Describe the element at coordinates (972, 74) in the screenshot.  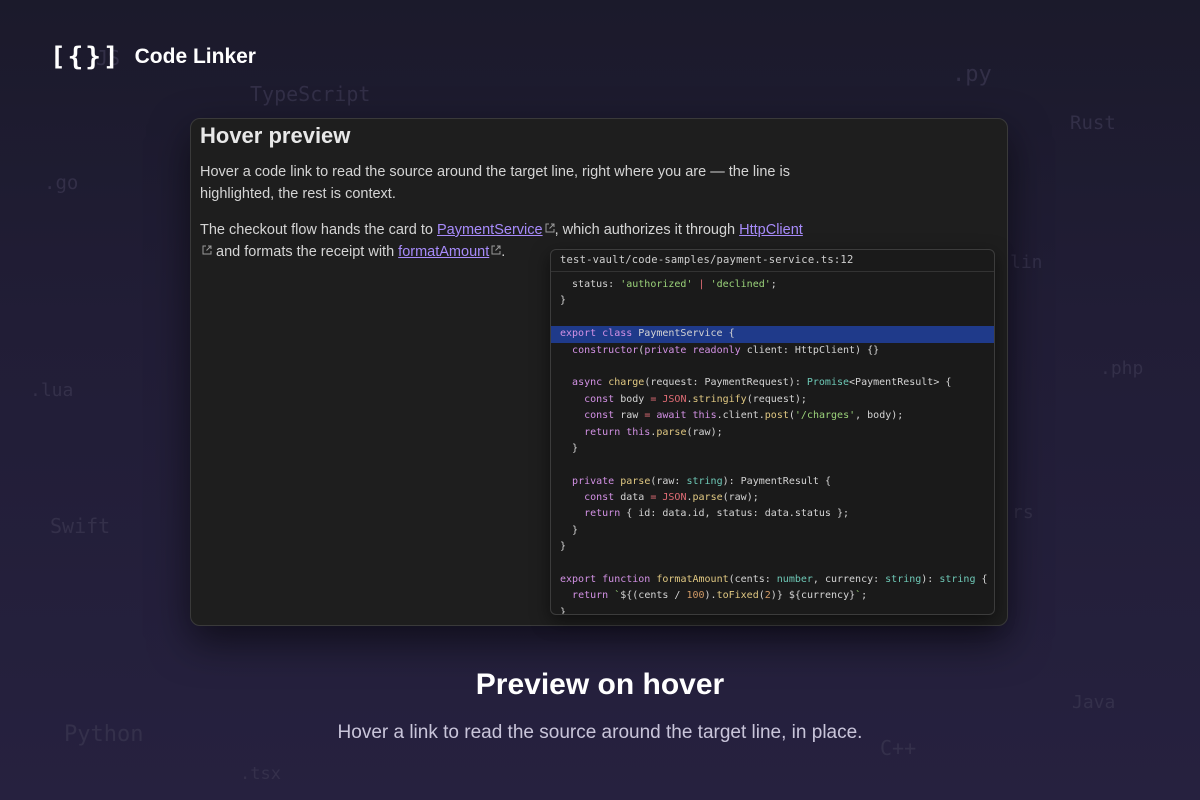
I see `bg-word: .py` at that location.